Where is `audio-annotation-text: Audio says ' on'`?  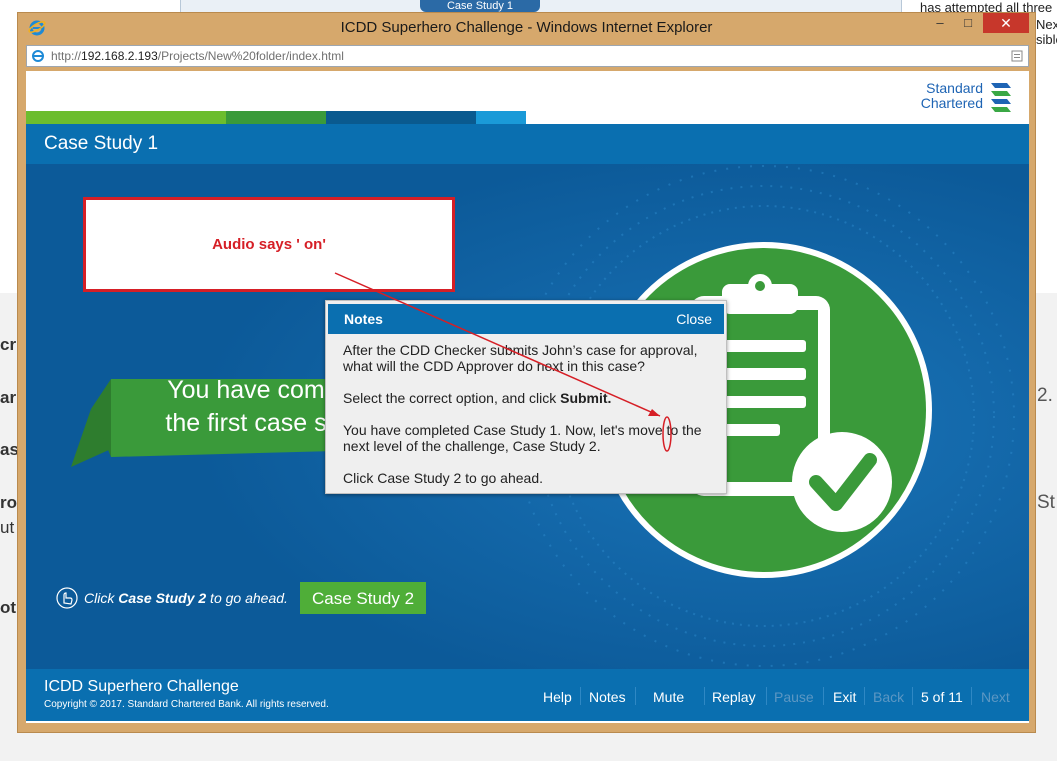 audio-annotation-text: Audio says ' on' is located at coordinates (269, 244).